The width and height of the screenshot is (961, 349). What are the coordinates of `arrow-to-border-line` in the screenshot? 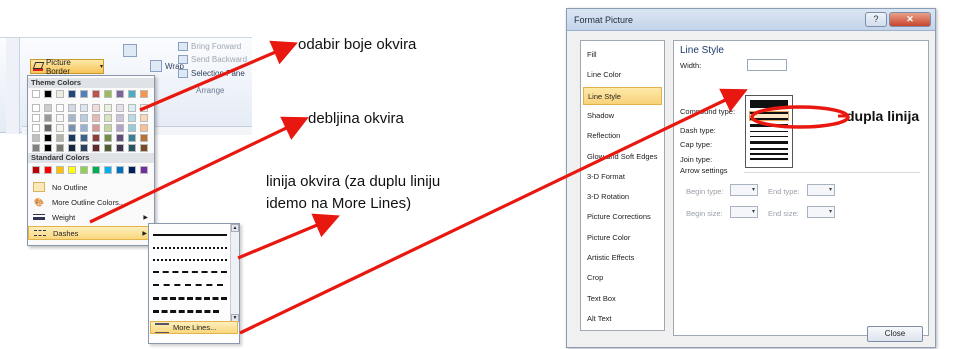 It's located at (288, 236).